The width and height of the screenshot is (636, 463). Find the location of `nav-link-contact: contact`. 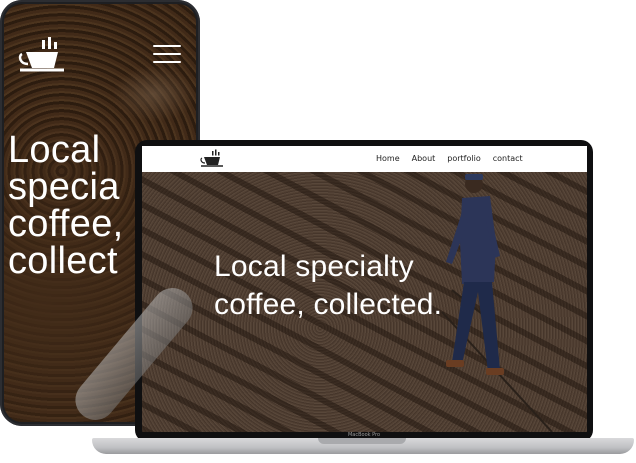

nav-link-contact: contact is located at coordinates (508, 158).